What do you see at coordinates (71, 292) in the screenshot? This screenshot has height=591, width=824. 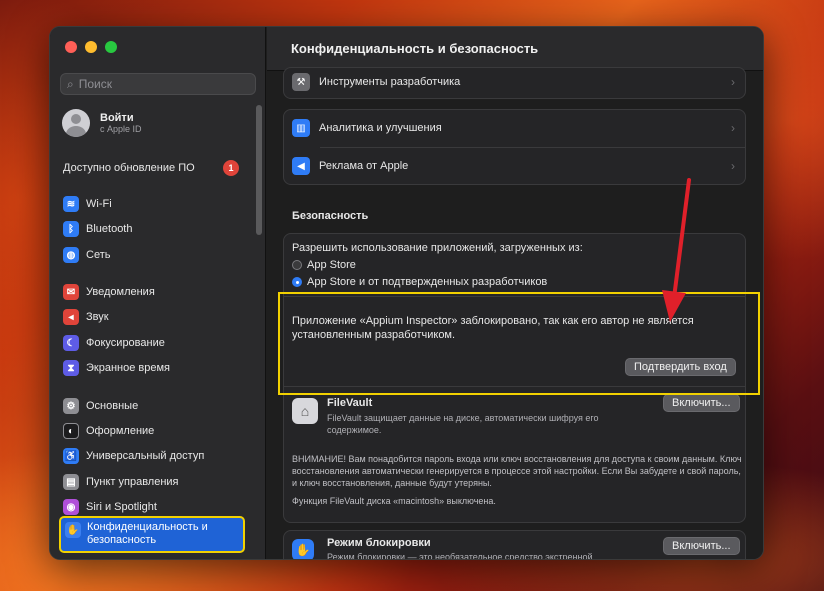 I see `bell-icon: ✉` at bounding box center [71, 292].